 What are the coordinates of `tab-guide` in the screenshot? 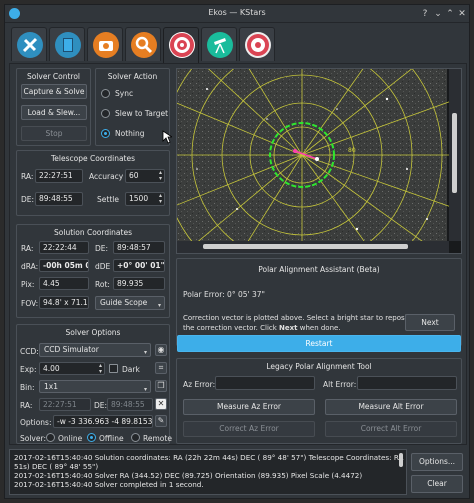 It's located at (257, 44).